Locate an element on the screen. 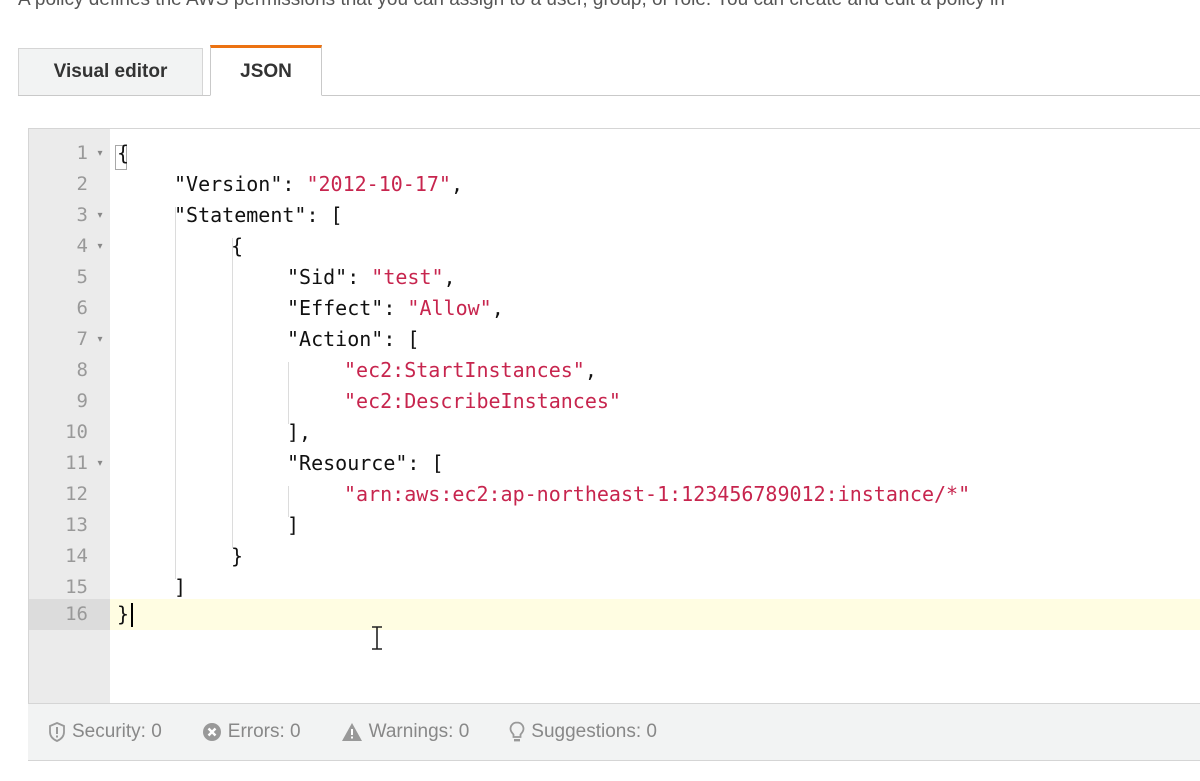  code-line: 3 ▾ "Statement": [ is located at coordinates (614, 215).